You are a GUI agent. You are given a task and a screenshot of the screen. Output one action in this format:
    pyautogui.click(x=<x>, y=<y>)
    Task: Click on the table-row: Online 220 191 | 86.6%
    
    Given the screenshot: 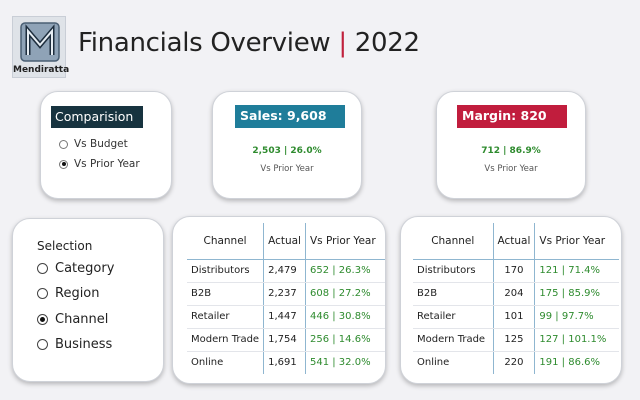 What is the action you would take?
    pyautogui.click(x=516, y=362)
    